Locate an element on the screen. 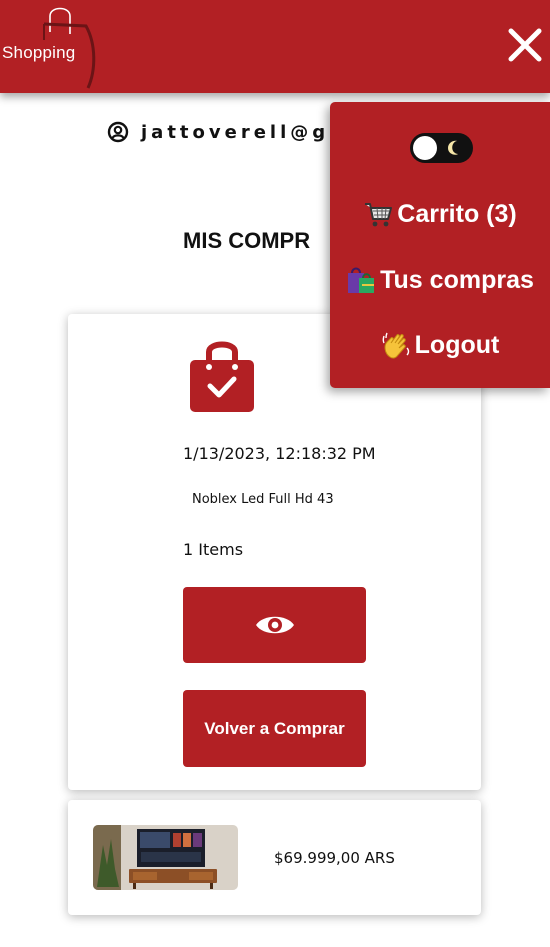 The width and height of the screenshot is (550, 947). menu-item-cart-label: Carrito (3) is located at coordinates (457, 213).